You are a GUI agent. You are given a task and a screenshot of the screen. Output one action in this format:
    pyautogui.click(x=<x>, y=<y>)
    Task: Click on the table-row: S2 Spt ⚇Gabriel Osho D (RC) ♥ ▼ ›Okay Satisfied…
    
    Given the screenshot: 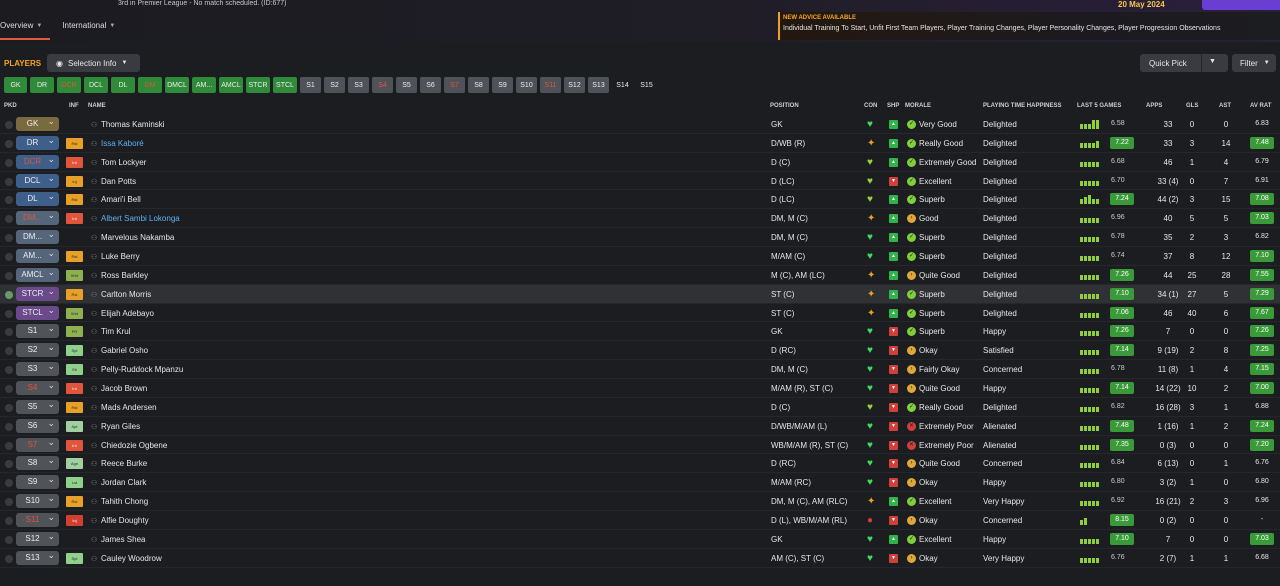 What is the action you would take?
    pyautogui.click(x=640, y=350)
    